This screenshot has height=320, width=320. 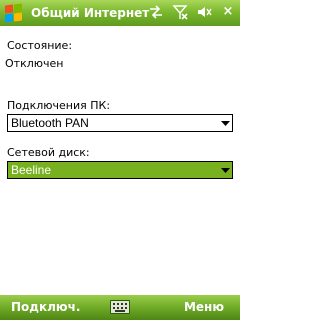 What do you see at coordinates (192, 12) in the screenshot?
I see `system-tray: ×` at bounding box center [192, 12].